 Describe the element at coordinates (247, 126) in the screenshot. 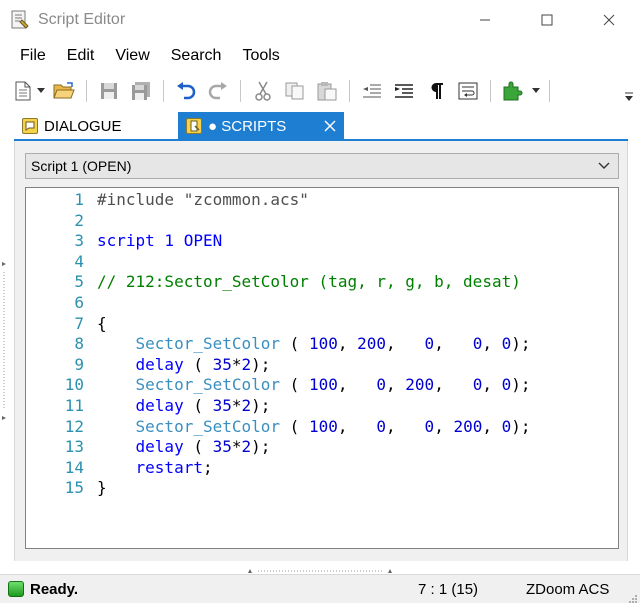

I see `tab-label: ● SCRIPTS` at that location.